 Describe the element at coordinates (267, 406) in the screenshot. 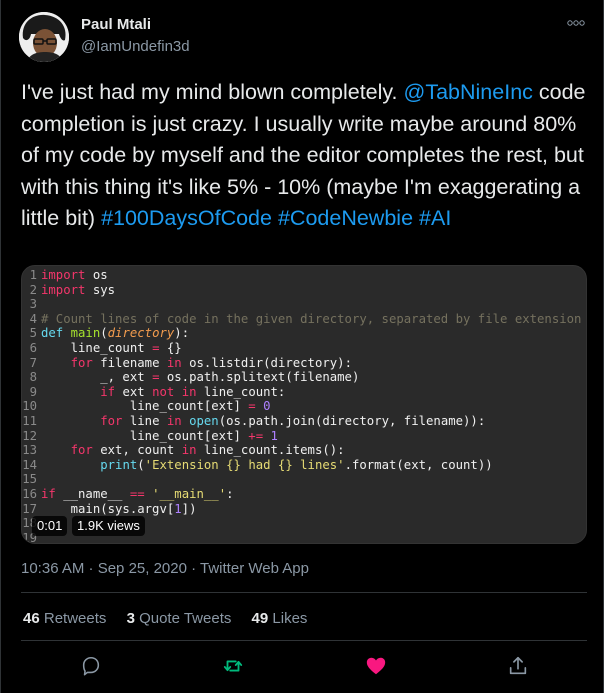

I see `code-token: 0` at that location.